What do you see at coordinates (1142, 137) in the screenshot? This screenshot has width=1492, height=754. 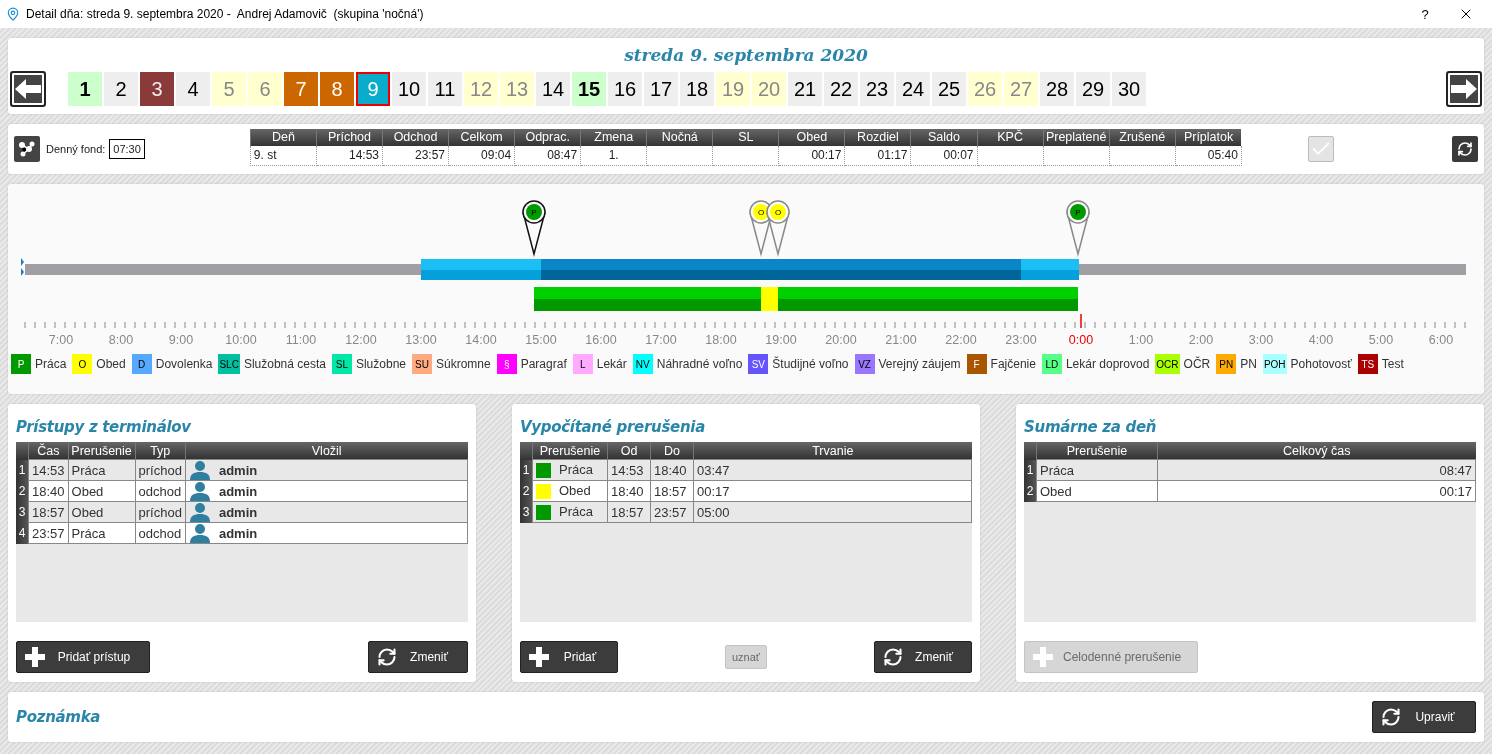 I see `column-header: Zrušené` at bounding box center [1142, 137].